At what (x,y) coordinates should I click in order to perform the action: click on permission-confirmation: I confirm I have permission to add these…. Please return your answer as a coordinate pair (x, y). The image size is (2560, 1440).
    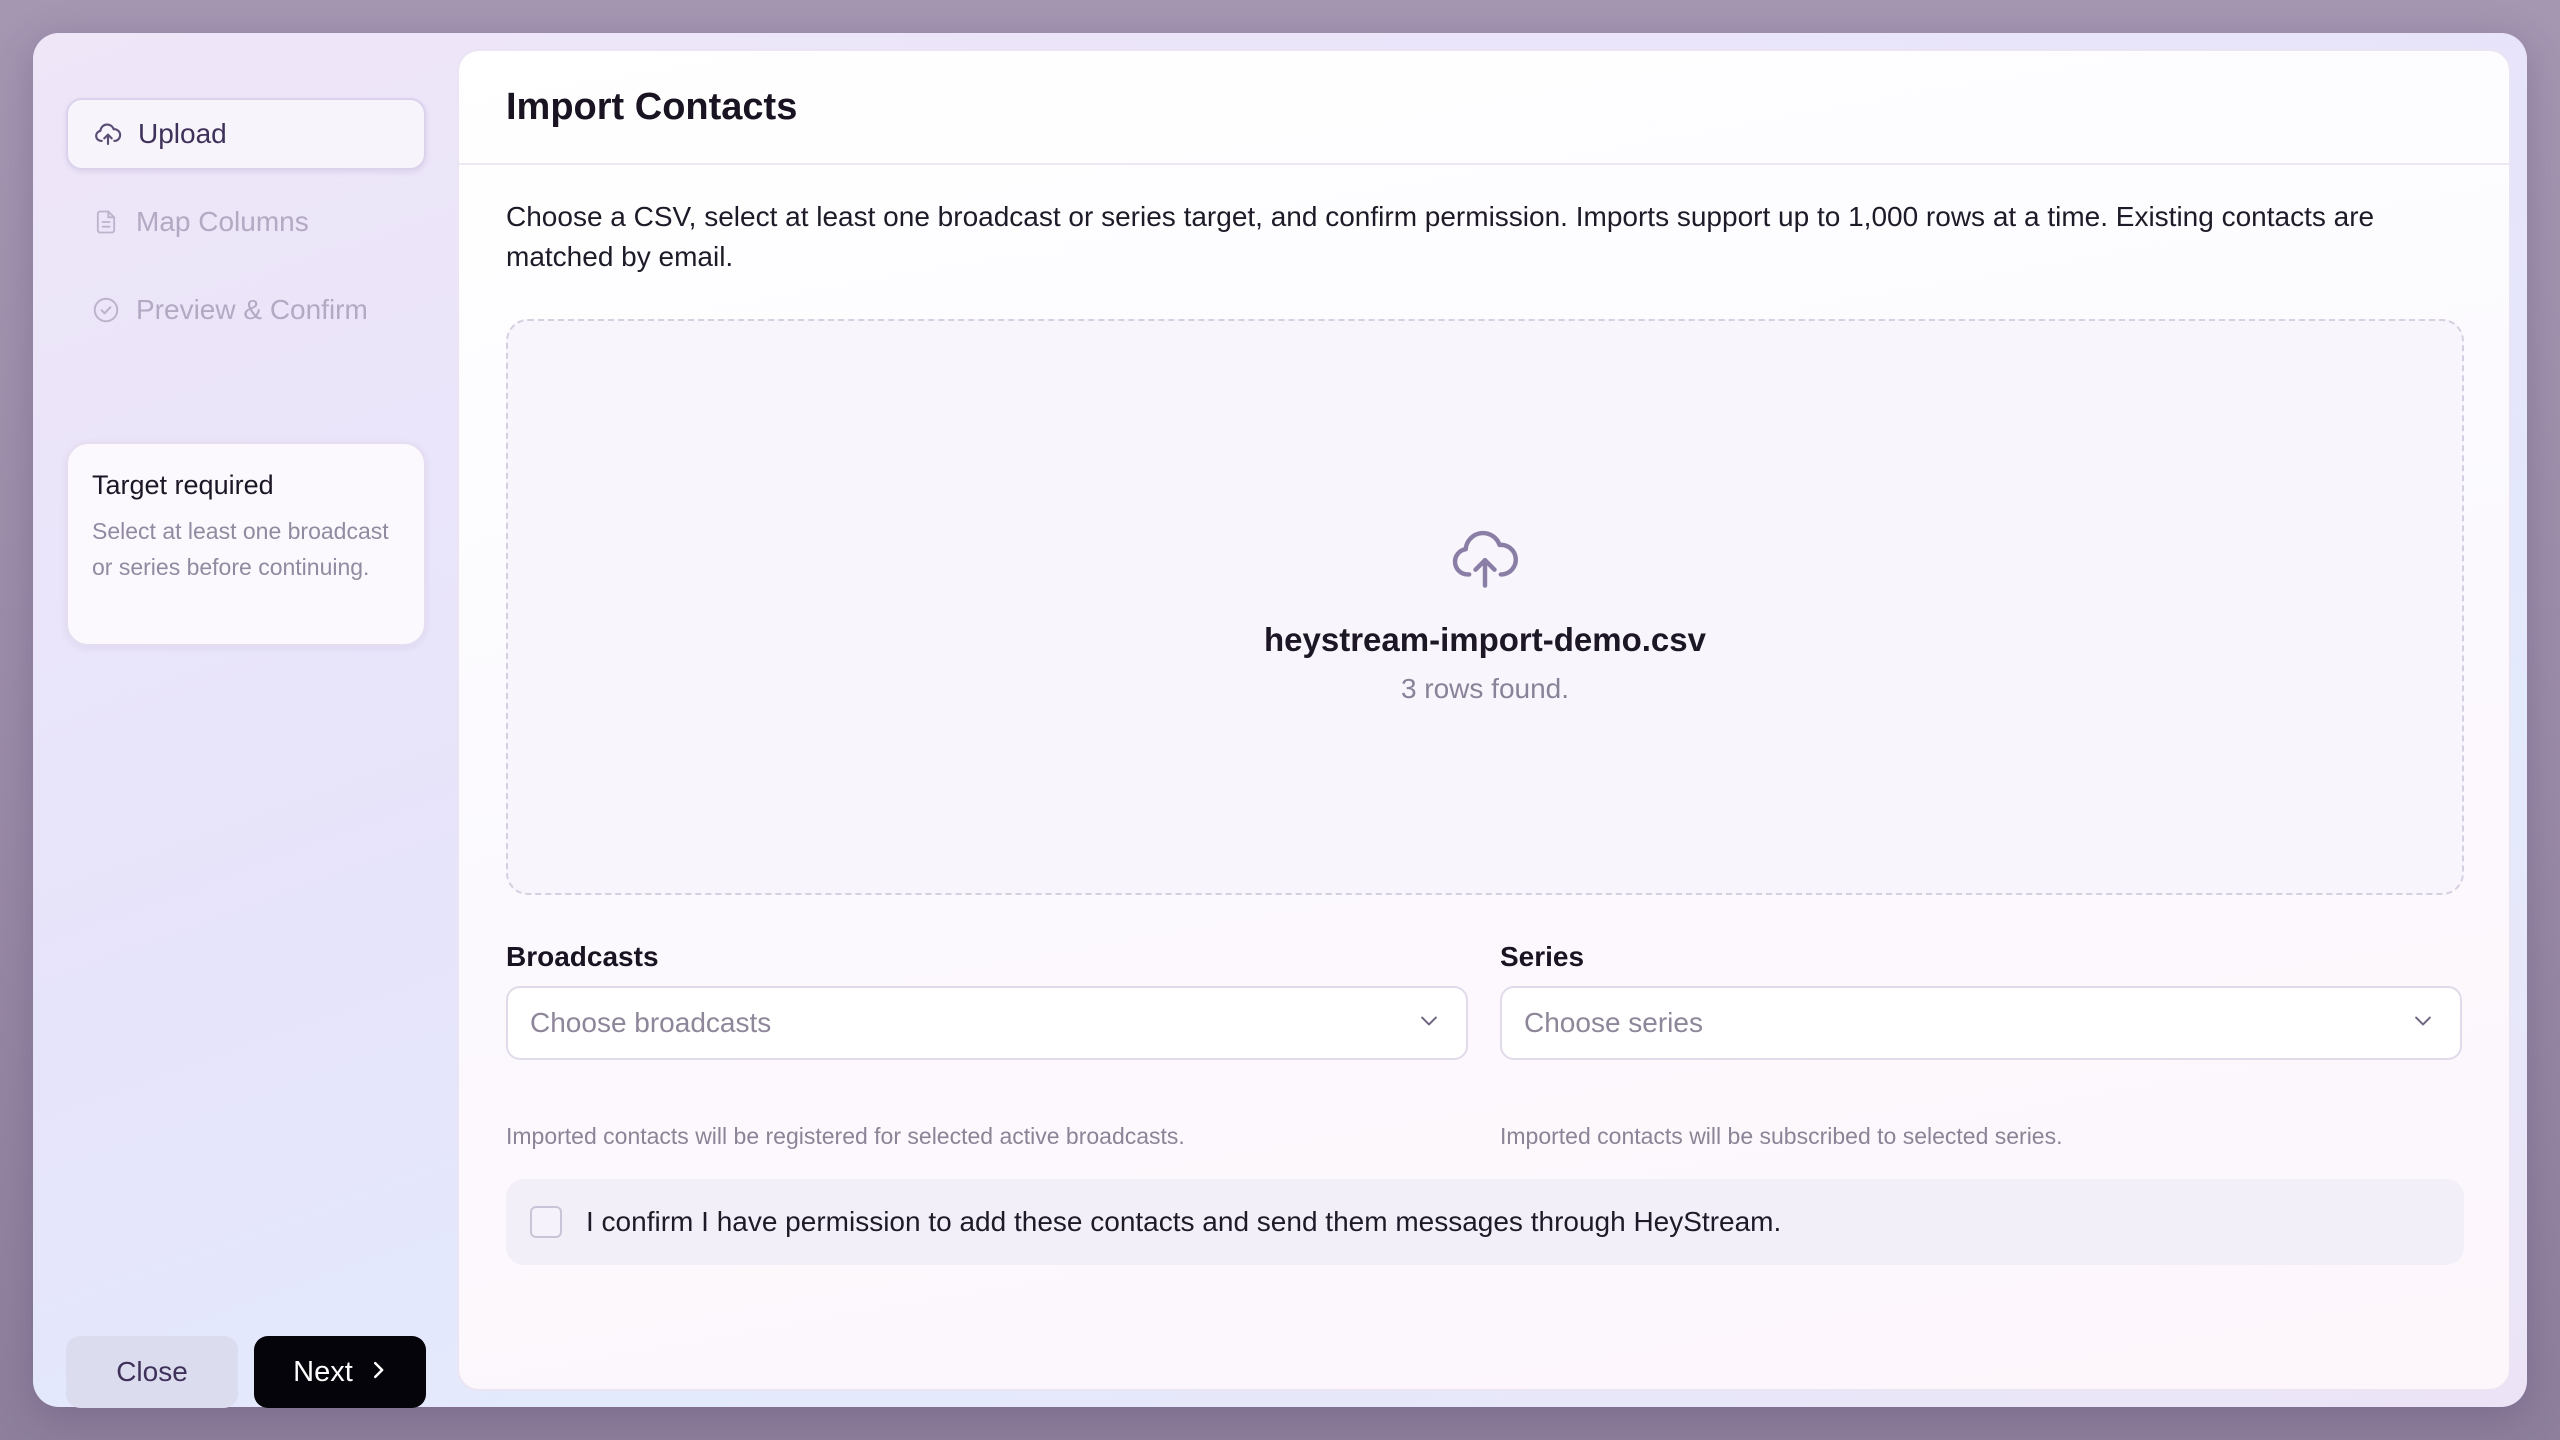
    Looking at the image, I should click on (1485, 1222).